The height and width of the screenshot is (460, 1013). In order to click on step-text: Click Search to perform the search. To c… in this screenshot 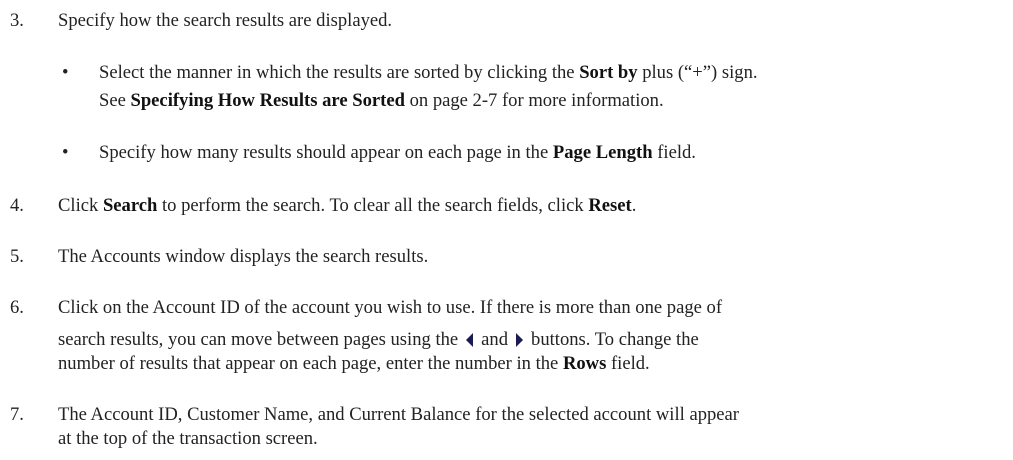, I will do `click(523, 206)`.